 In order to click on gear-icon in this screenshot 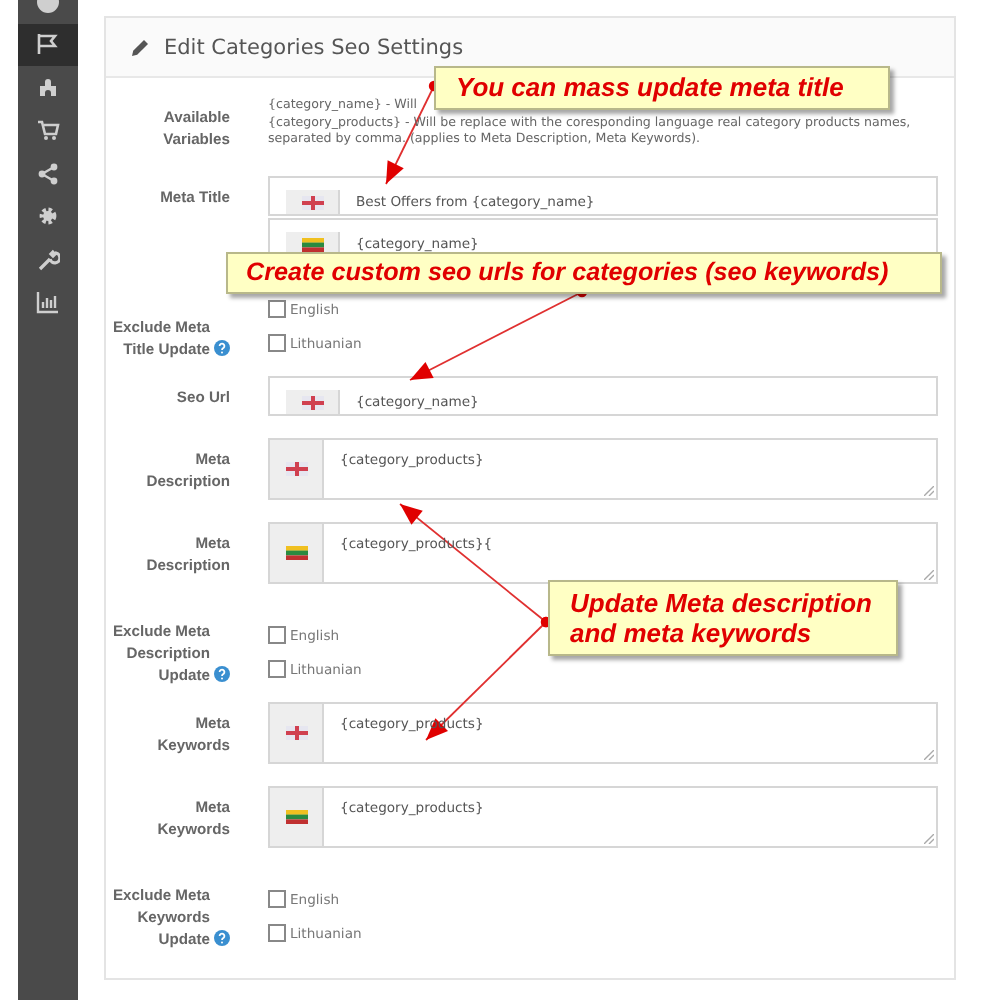, I will do `click(48, 216)`.